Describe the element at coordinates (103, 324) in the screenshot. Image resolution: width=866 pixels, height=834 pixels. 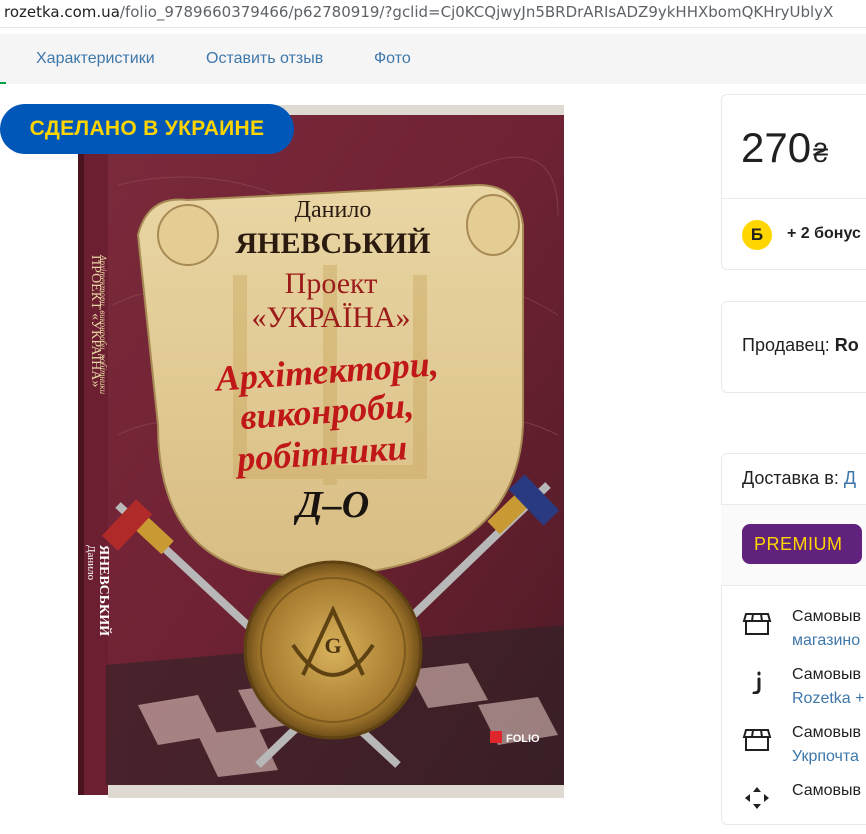
I see `spine-subtitle: Архітектори, виконроби, робітники` at that location.